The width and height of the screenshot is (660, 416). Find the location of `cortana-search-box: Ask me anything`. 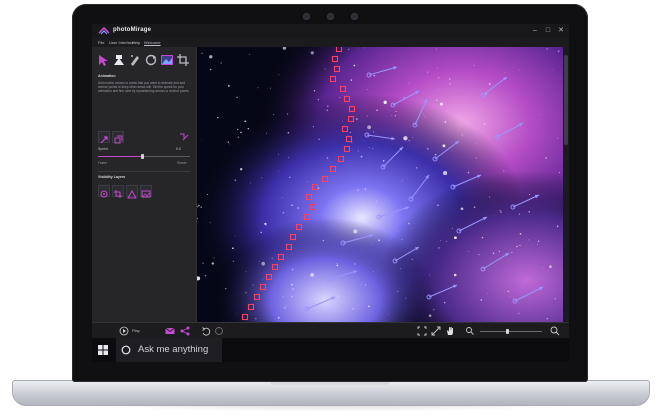

cortana-search-box: Ask me anything is located at coordinates (169, 350).